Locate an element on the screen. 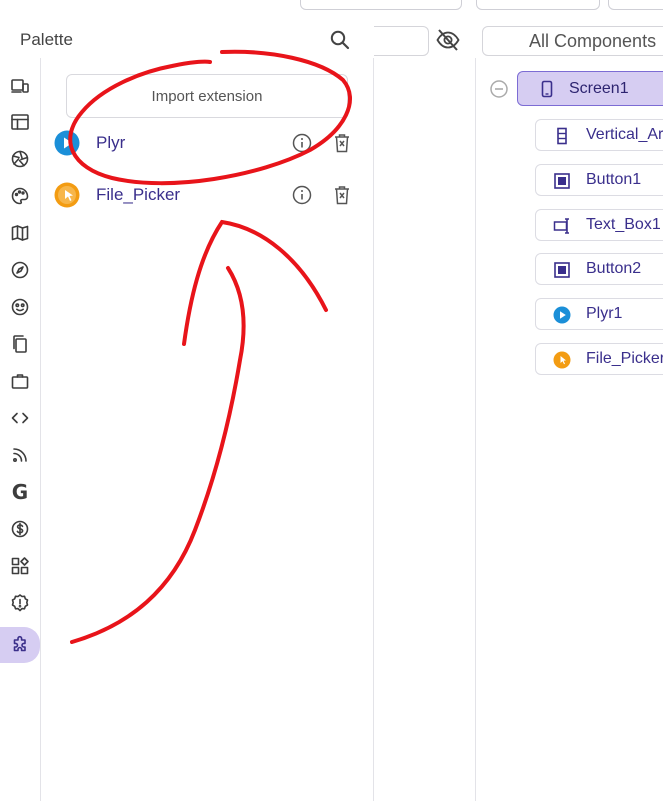 The image size is (663, 801). tree-item-file-picker: File_Picker is located at coordinates (599, 359).